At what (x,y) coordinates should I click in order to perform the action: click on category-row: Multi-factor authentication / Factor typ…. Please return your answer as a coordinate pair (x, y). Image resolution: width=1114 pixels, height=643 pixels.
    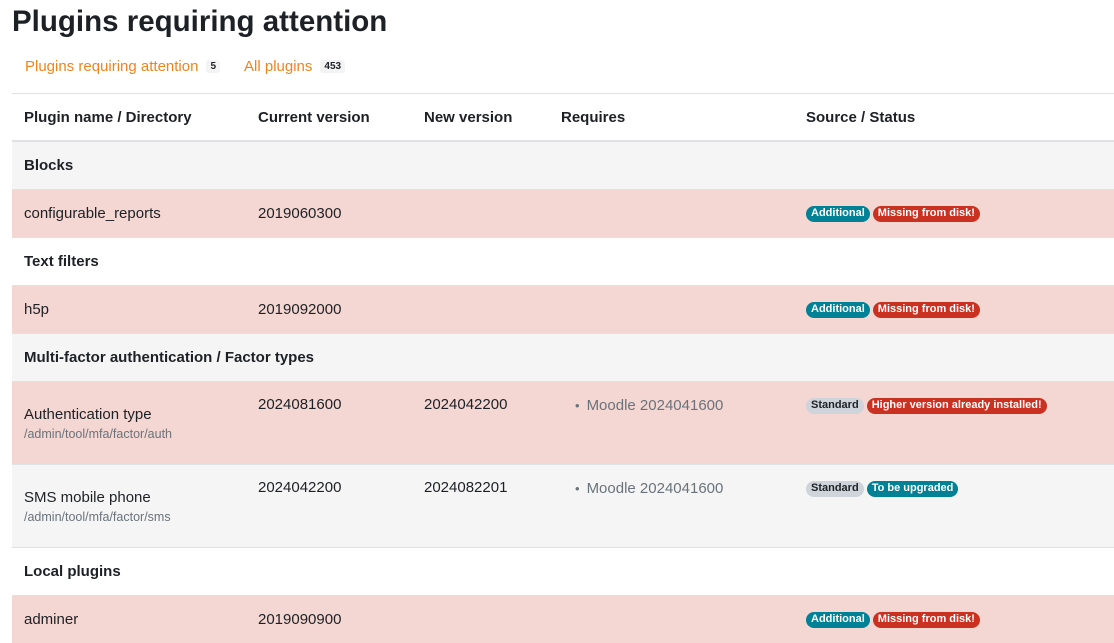
    Looking at the image, I should click on (563, 358).